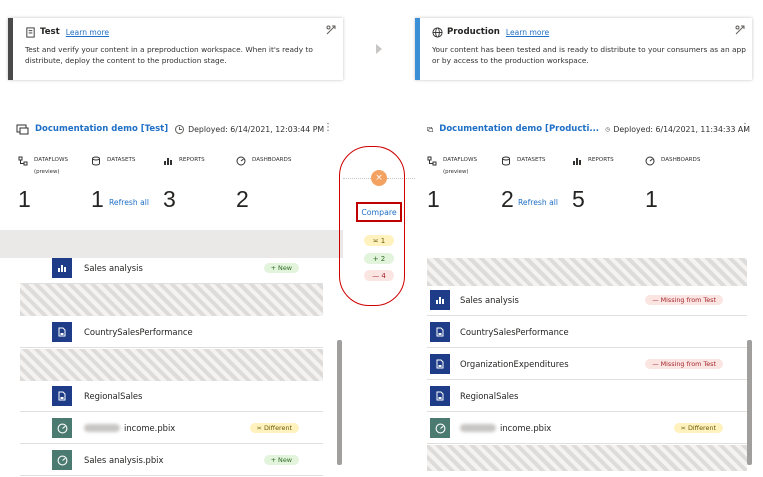 The width and height of the screenshot is (763, 477). I want to click on globe-icon, so click(437, 32).